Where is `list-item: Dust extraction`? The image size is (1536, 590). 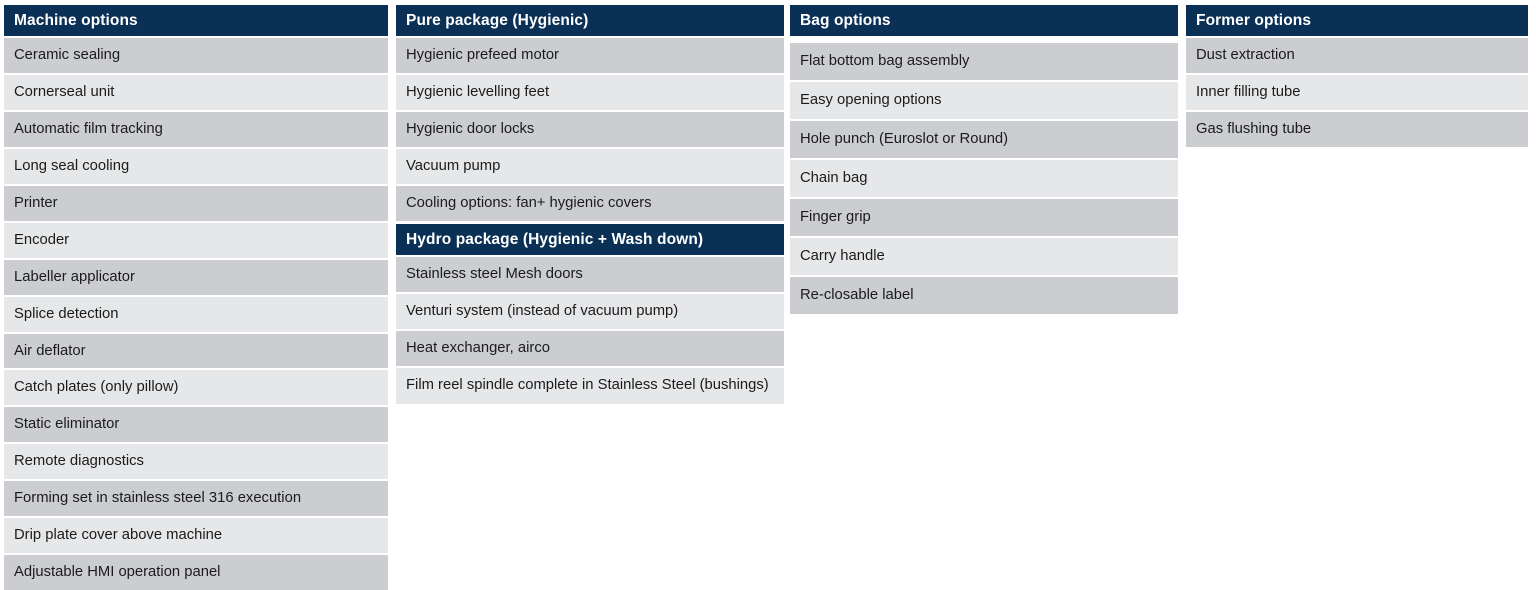 list-item: Dust extraction is located at coordinates (1357, 55).